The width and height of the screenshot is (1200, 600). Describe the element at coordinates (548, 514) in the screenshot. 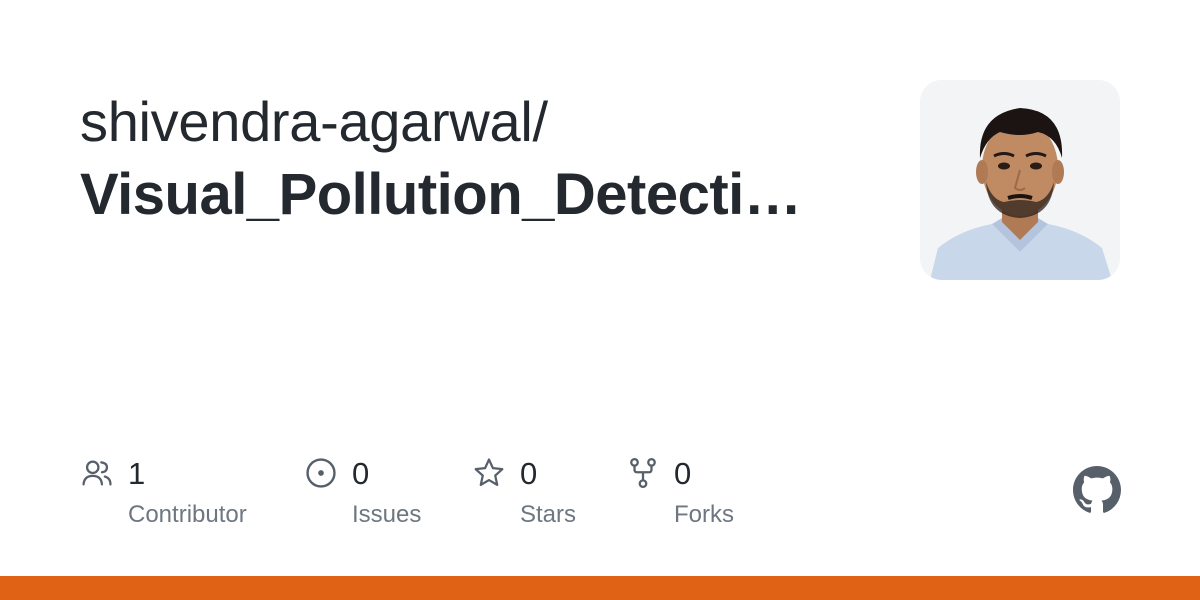

I see `stars-label: Stars` at that location.